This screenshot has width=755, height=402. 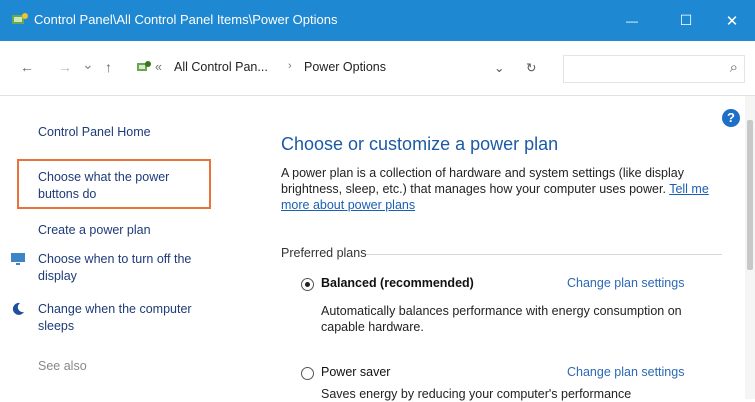 What do you see at coordinates (345, 67) in the screenshot?
I see `breadcrumb-power-options: Power Options` at bounding box center [345, 67].